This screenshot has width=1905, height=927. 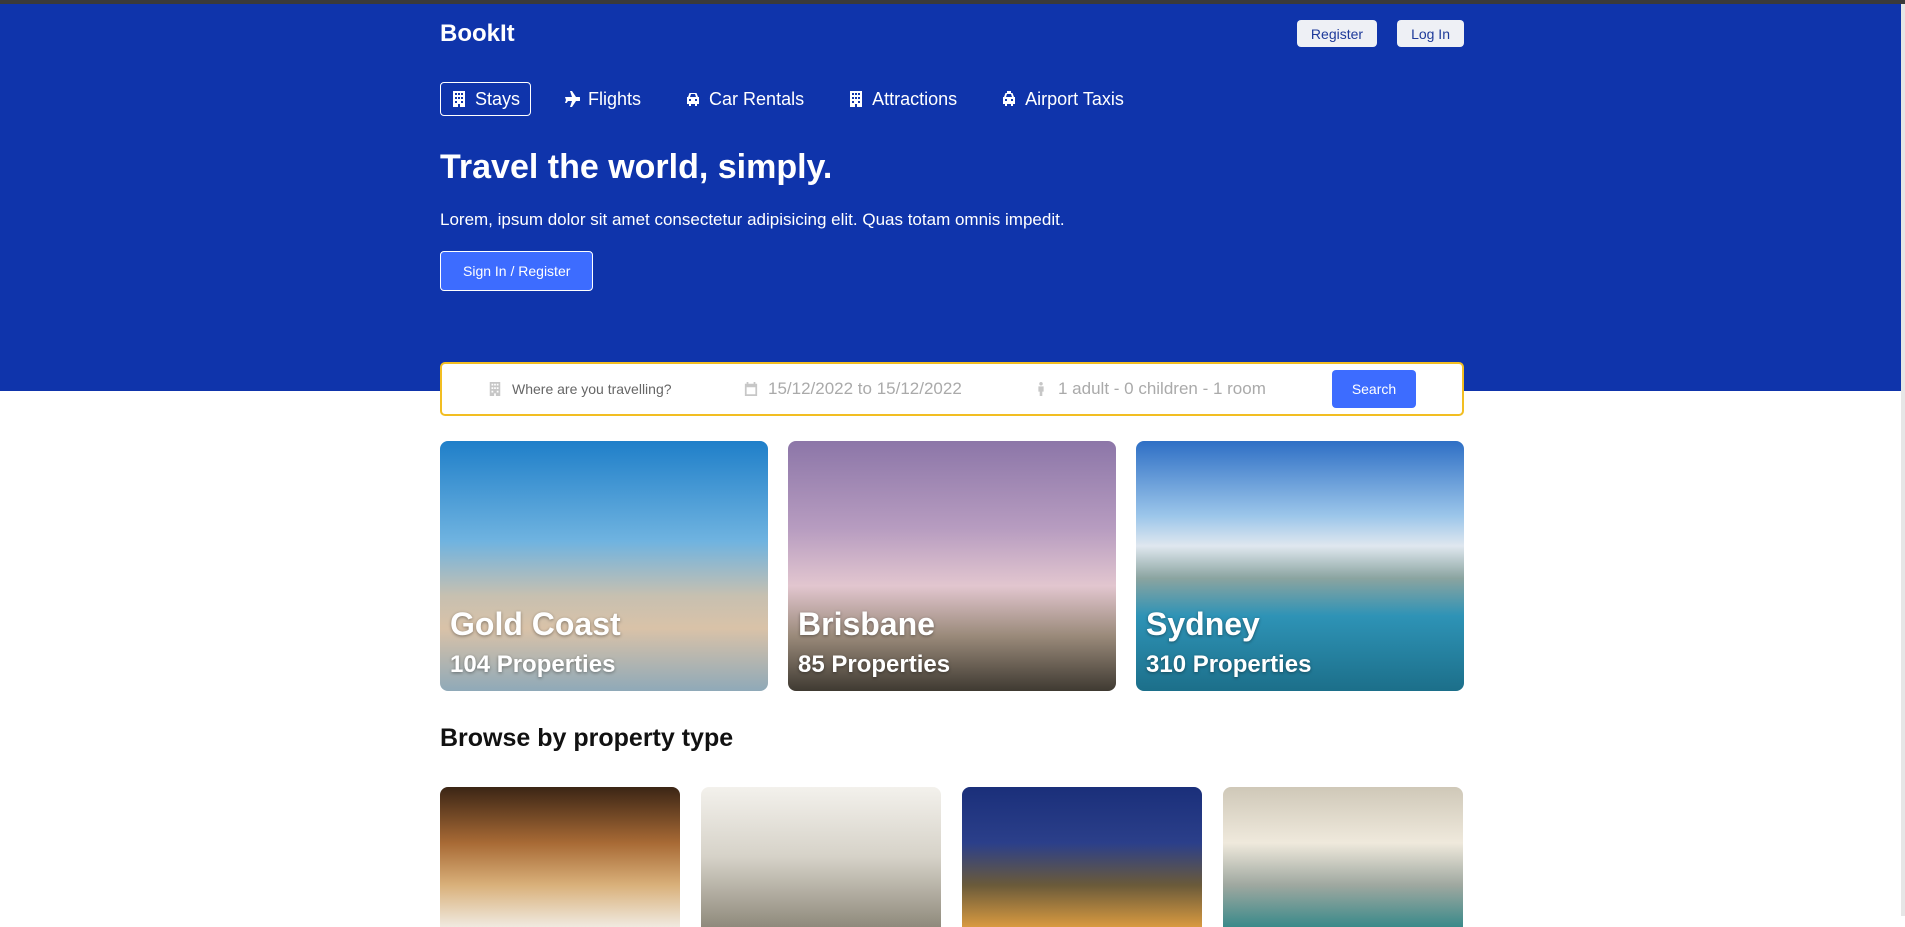 I want to click on scrollbar, so click(x=1903, y=460).